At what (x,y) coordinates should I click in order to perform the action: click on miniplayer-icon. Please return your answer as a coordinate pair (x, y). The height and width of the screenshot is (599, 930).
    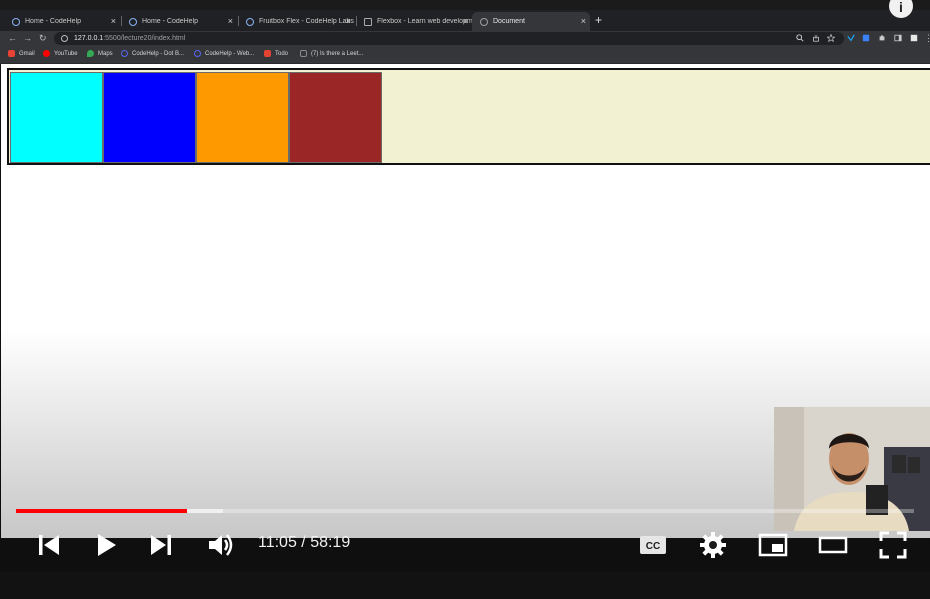
    Looking at the image, I should click on (773, 545).